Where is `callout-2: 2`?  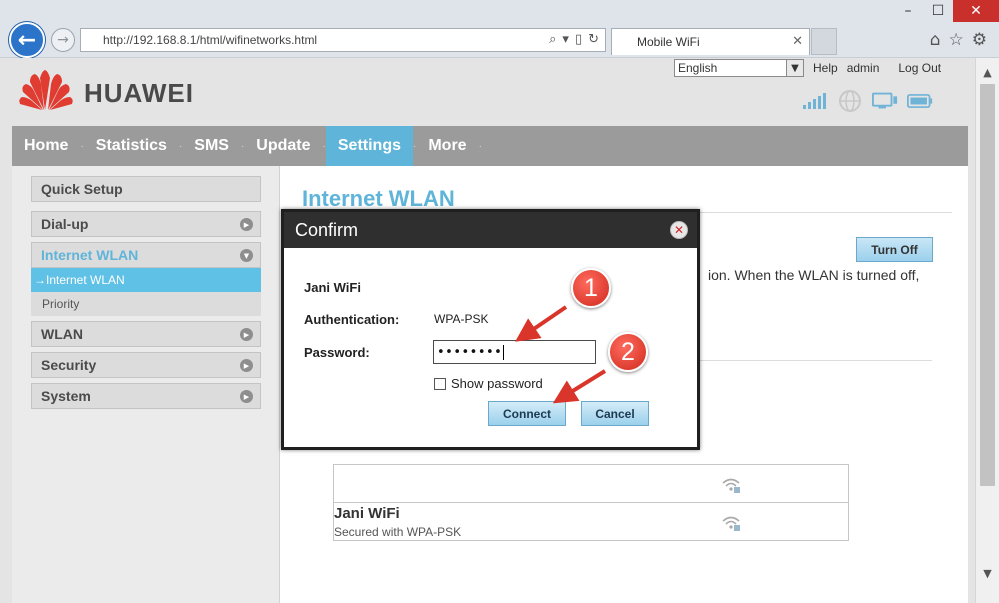
callout-2: 2 is located at coordinates (628, 352).